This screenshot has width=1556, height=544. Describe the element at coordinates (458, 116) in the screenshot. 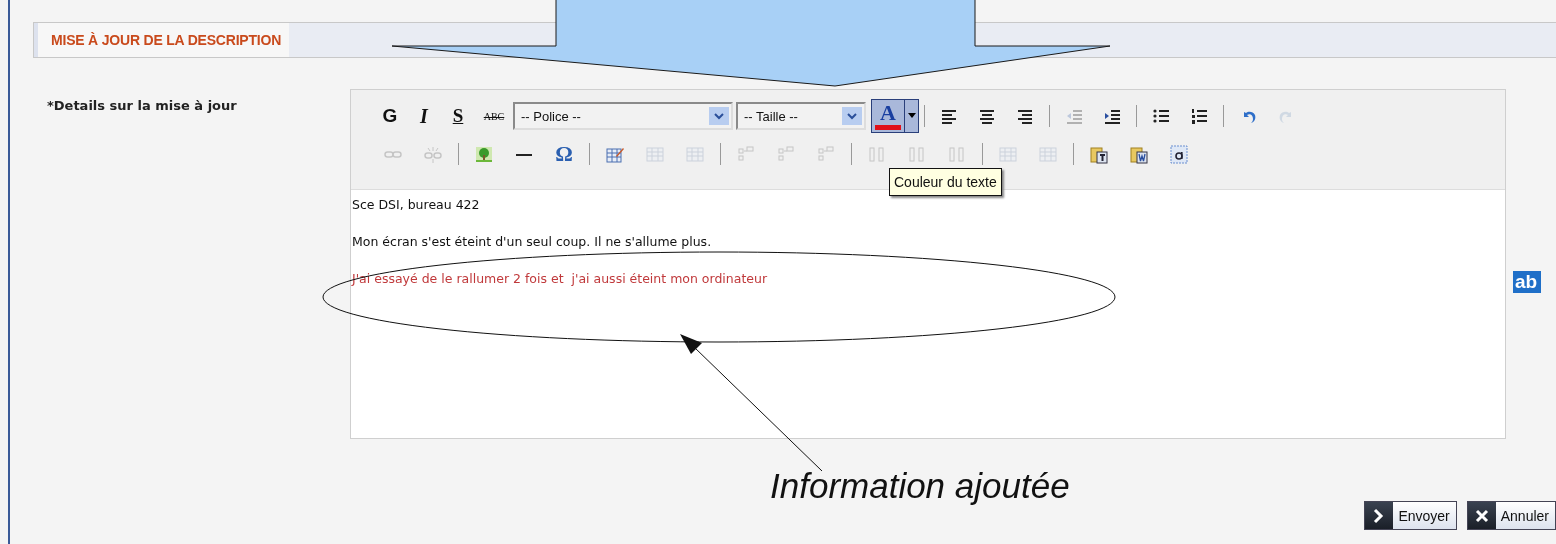

I see `underline-button: S` at that location.